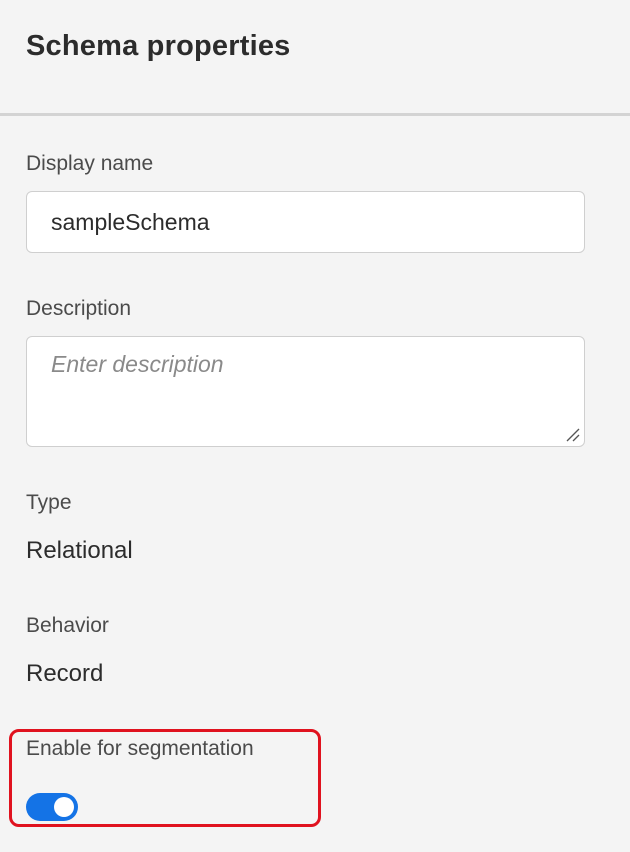 This screenshot has height=852, width=630. Describe the element at coordinates (64, 807) in the screenshot. I see `toggle-knob` at that location.